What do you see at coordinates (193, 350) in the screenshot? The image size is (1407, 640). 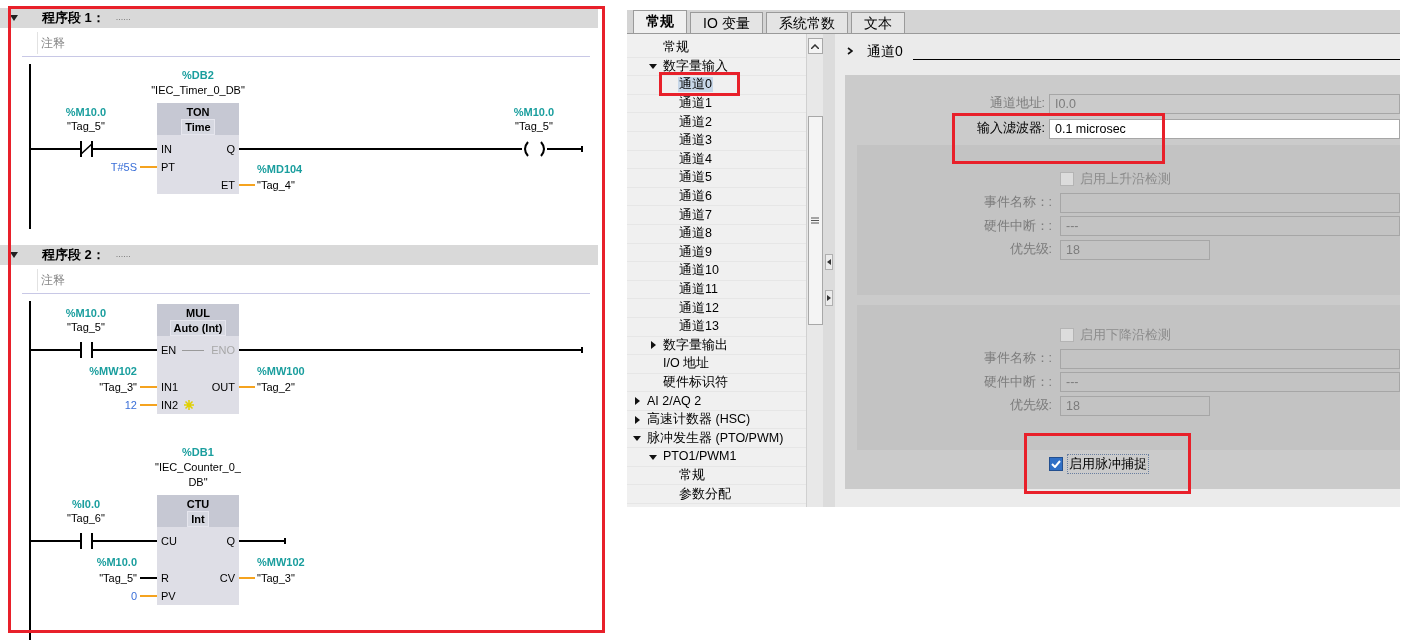 I see `internal-wire` at bounding box center [193, 350].